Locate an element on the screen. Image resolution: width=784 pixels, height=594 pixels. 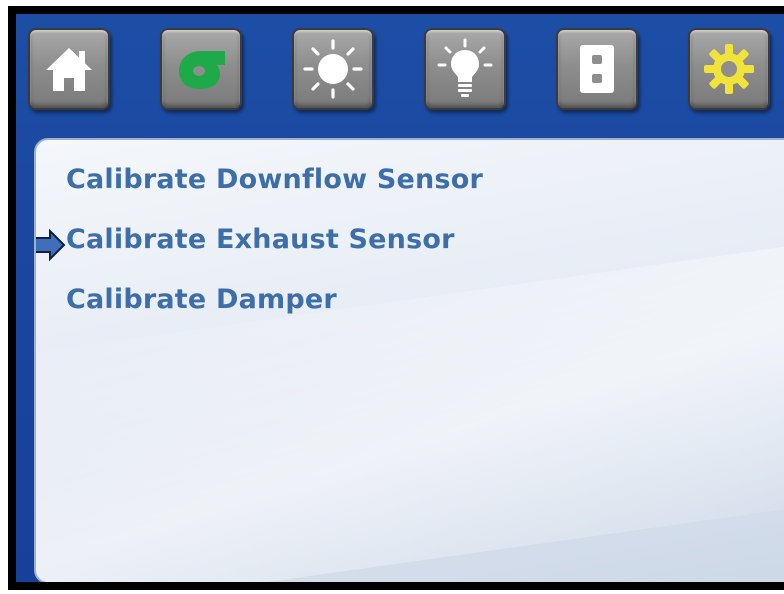
light-bulb-icon is located at coordinates (465, 67).